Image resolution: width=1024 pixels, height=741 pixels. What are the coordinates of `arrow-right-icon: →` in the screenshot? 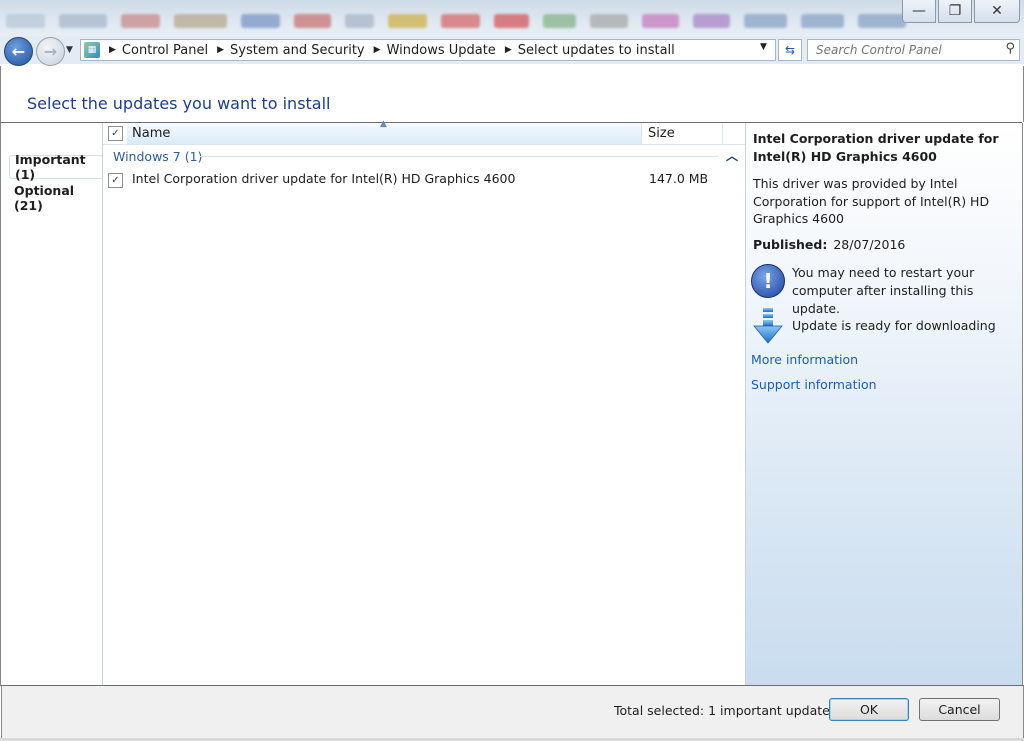 It's located at (50, 51).